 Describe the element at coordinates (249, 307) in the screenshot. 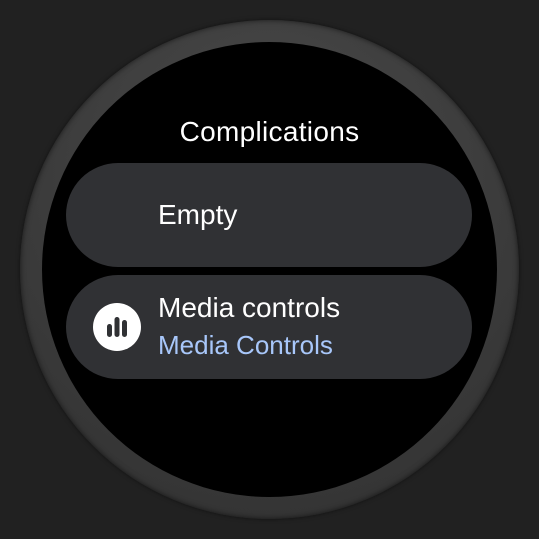

I see `chip-label-media-controls: Media controls` at that location.